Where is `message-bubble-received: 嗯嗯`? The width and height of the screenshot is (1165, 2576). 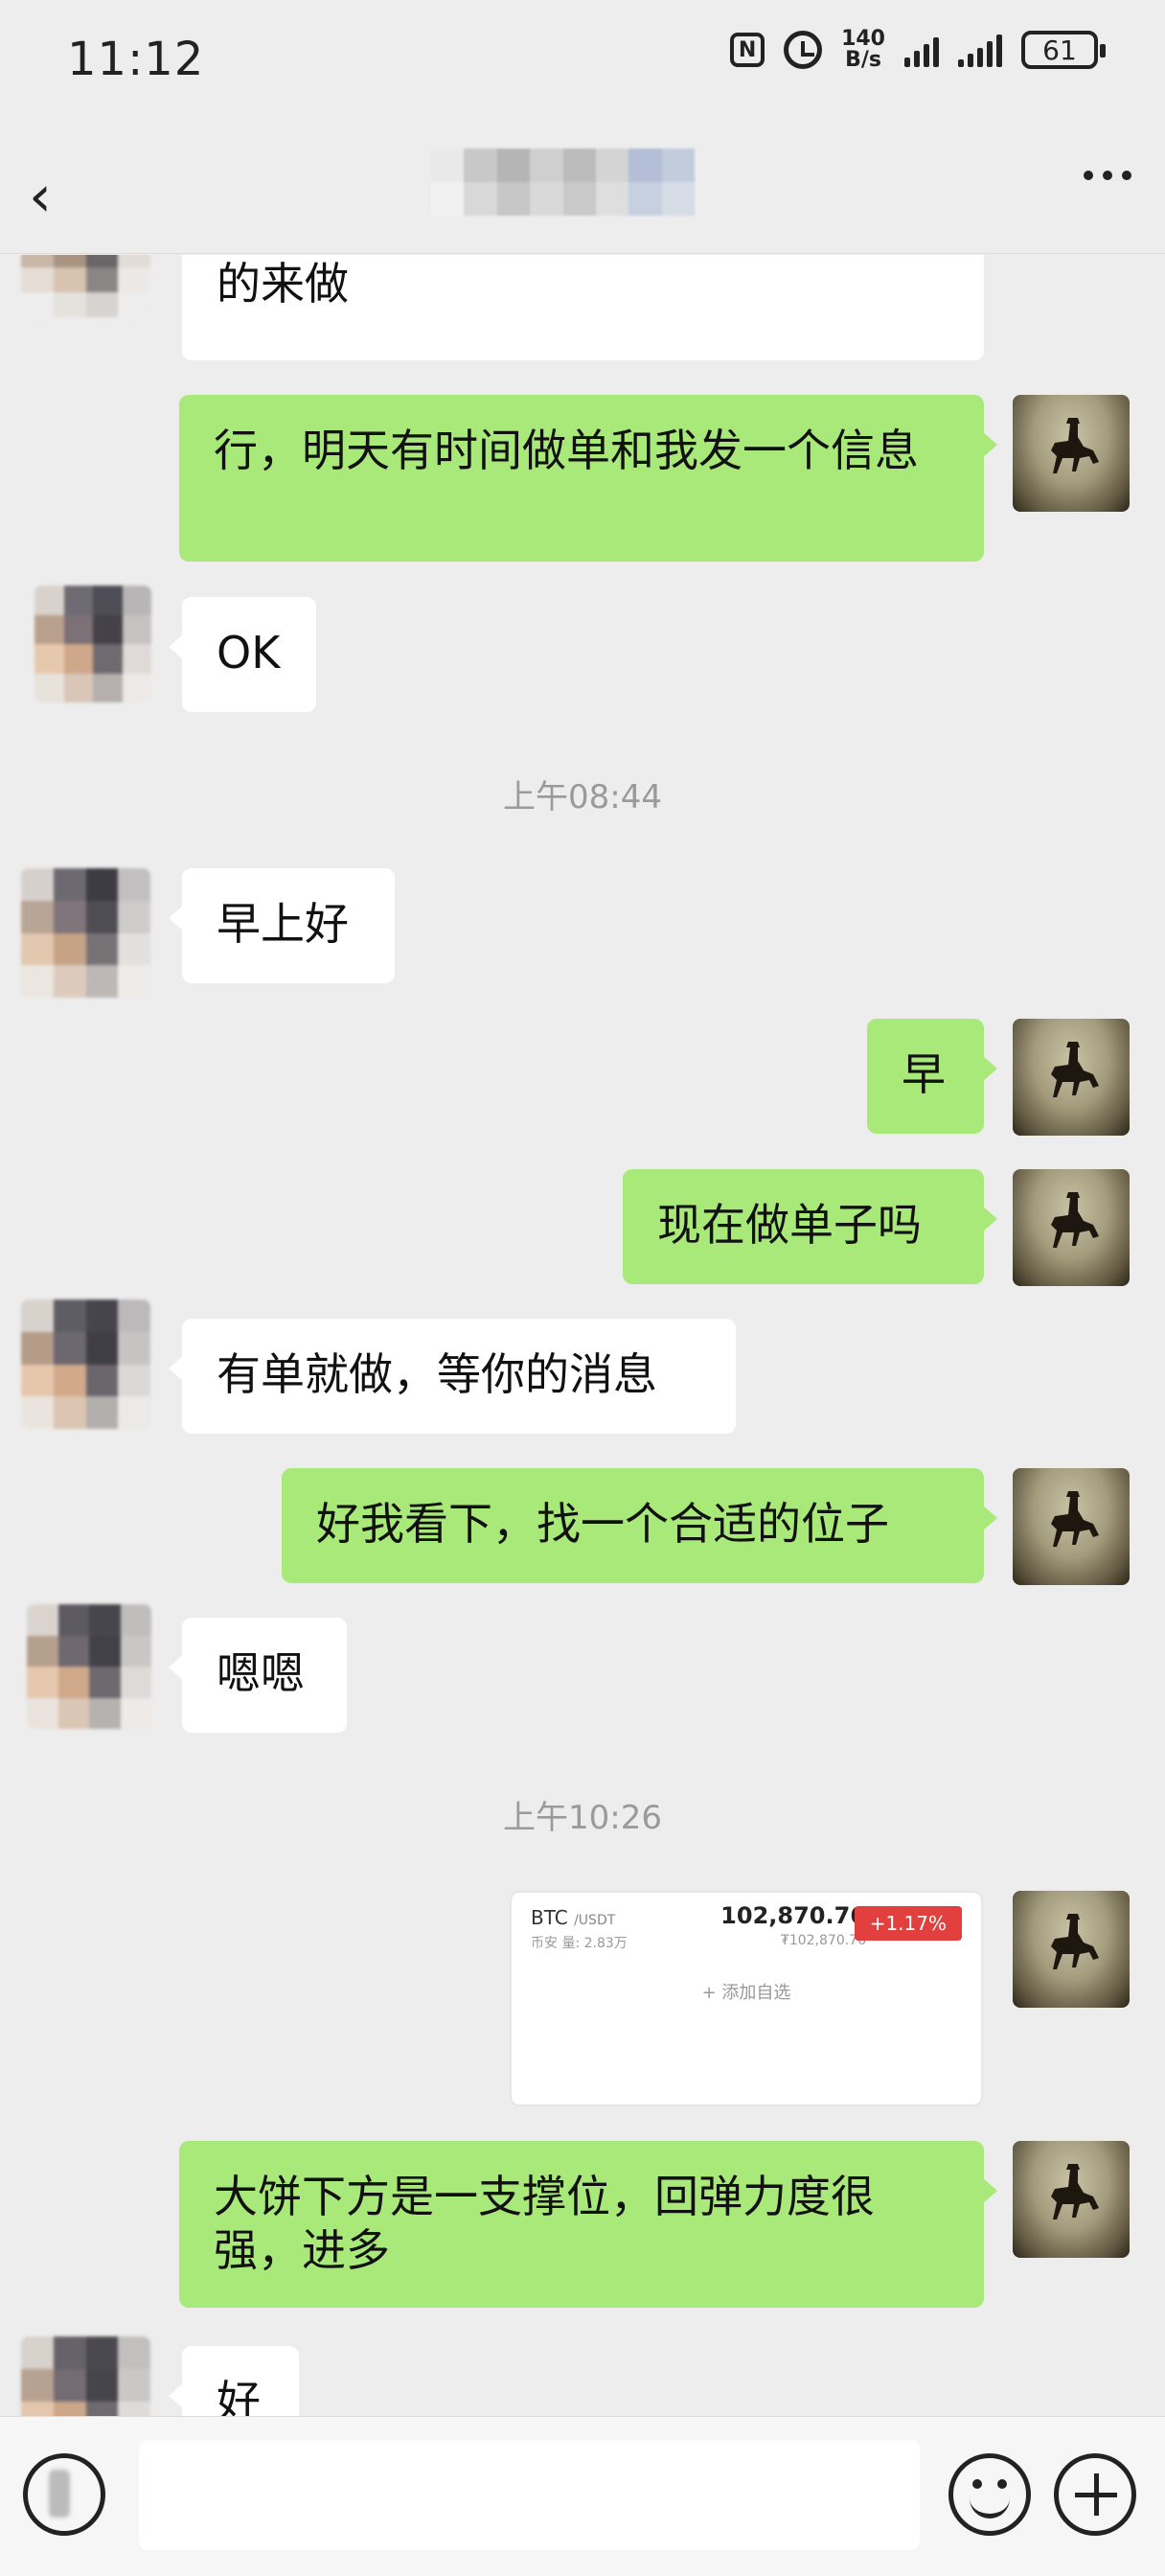
message-bubble-received: 嗯嗯 is located at coordinates (258, 1675).